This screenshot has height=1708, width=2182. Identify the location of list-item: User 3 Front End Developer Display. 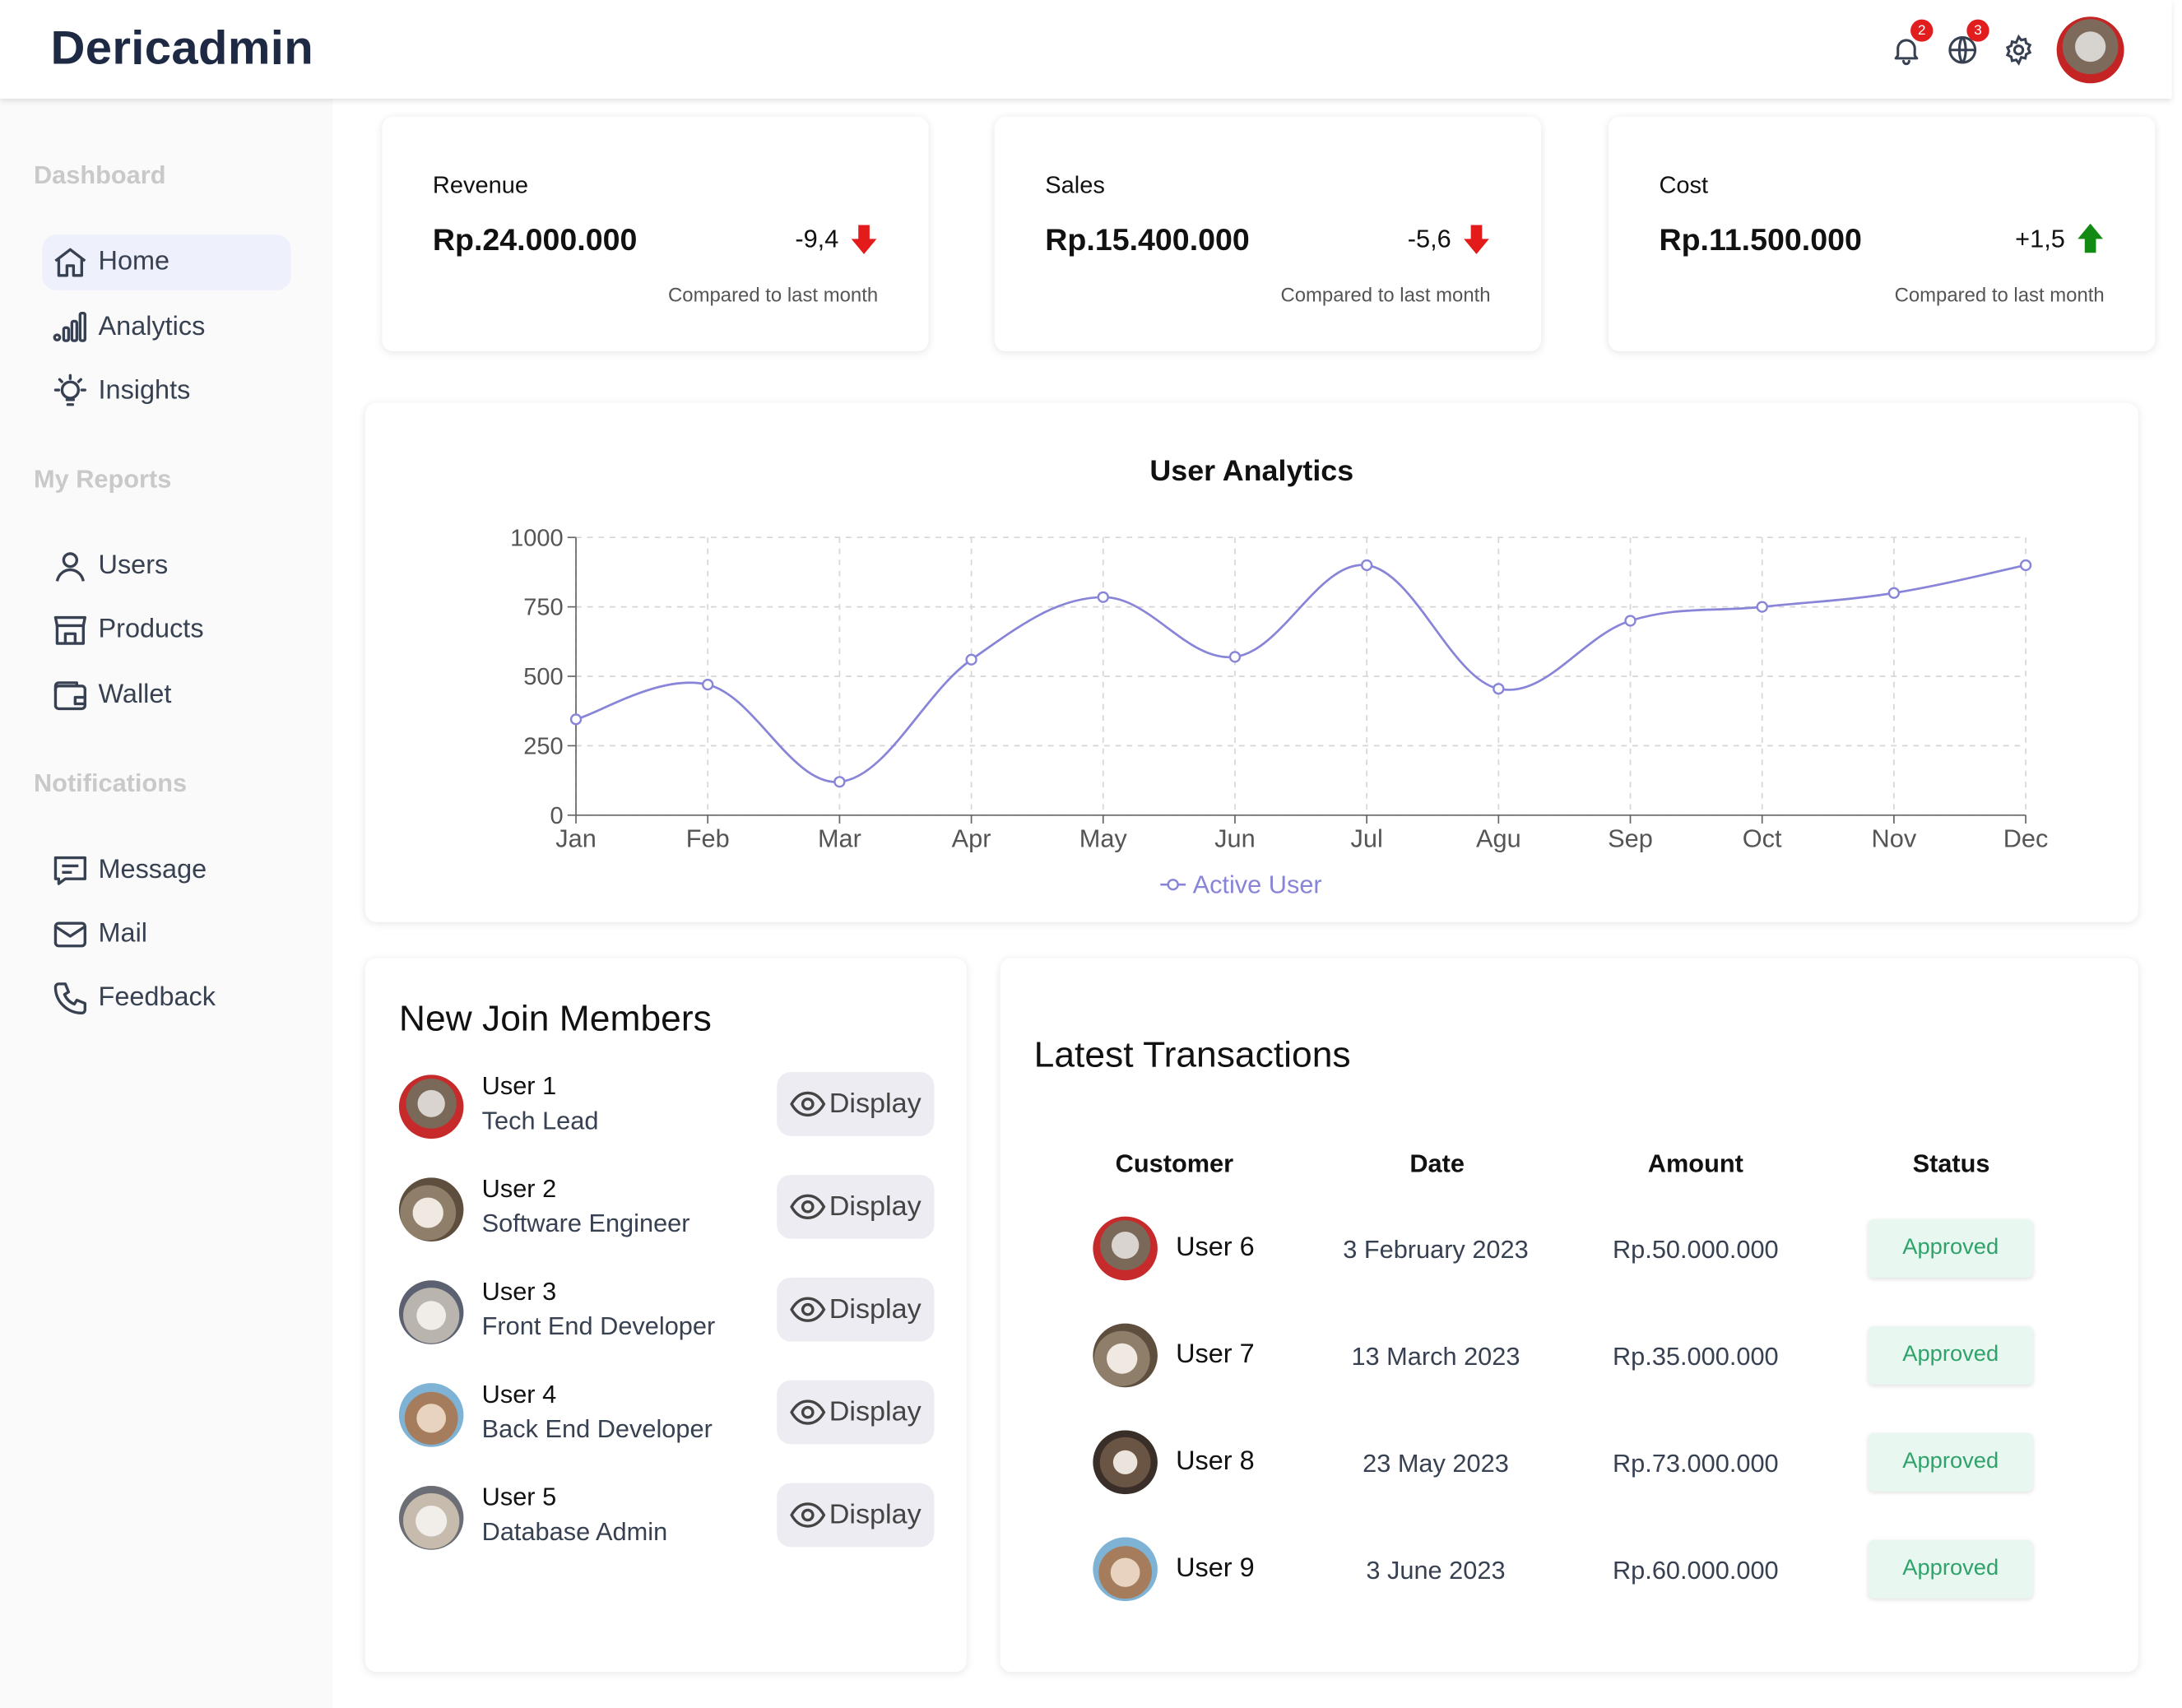
(666, 1312).